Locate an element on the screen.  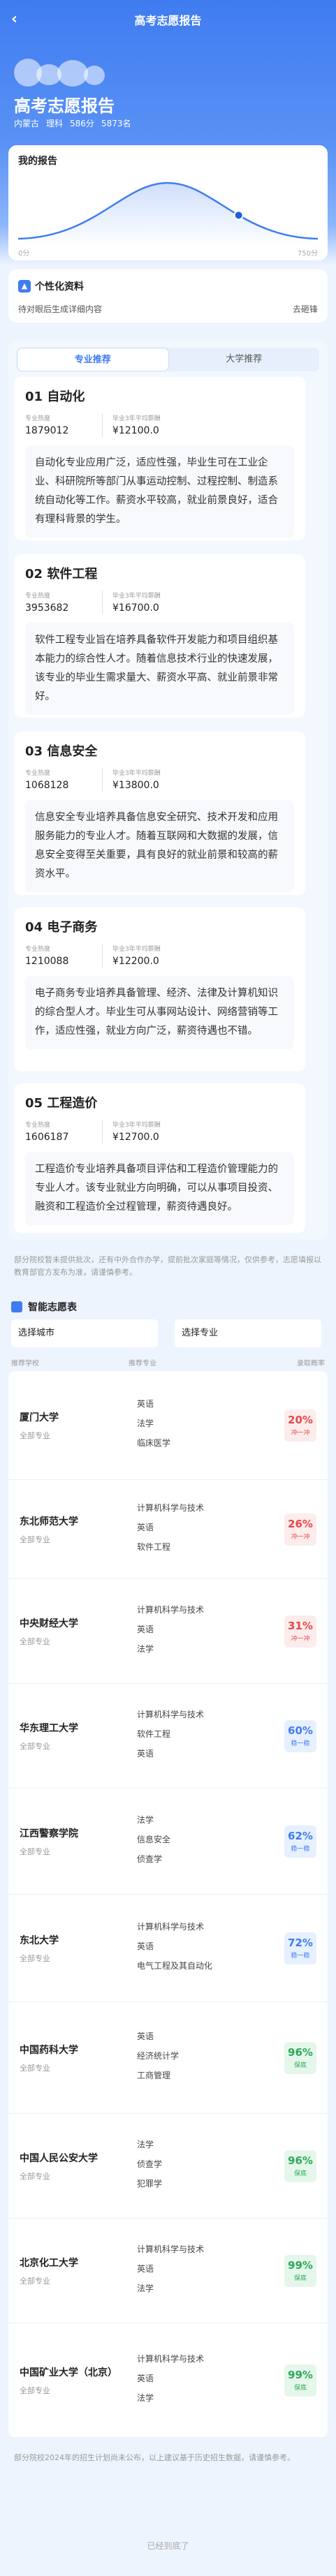
axis-min-label: 0分 is located at coordinates (24, 254).